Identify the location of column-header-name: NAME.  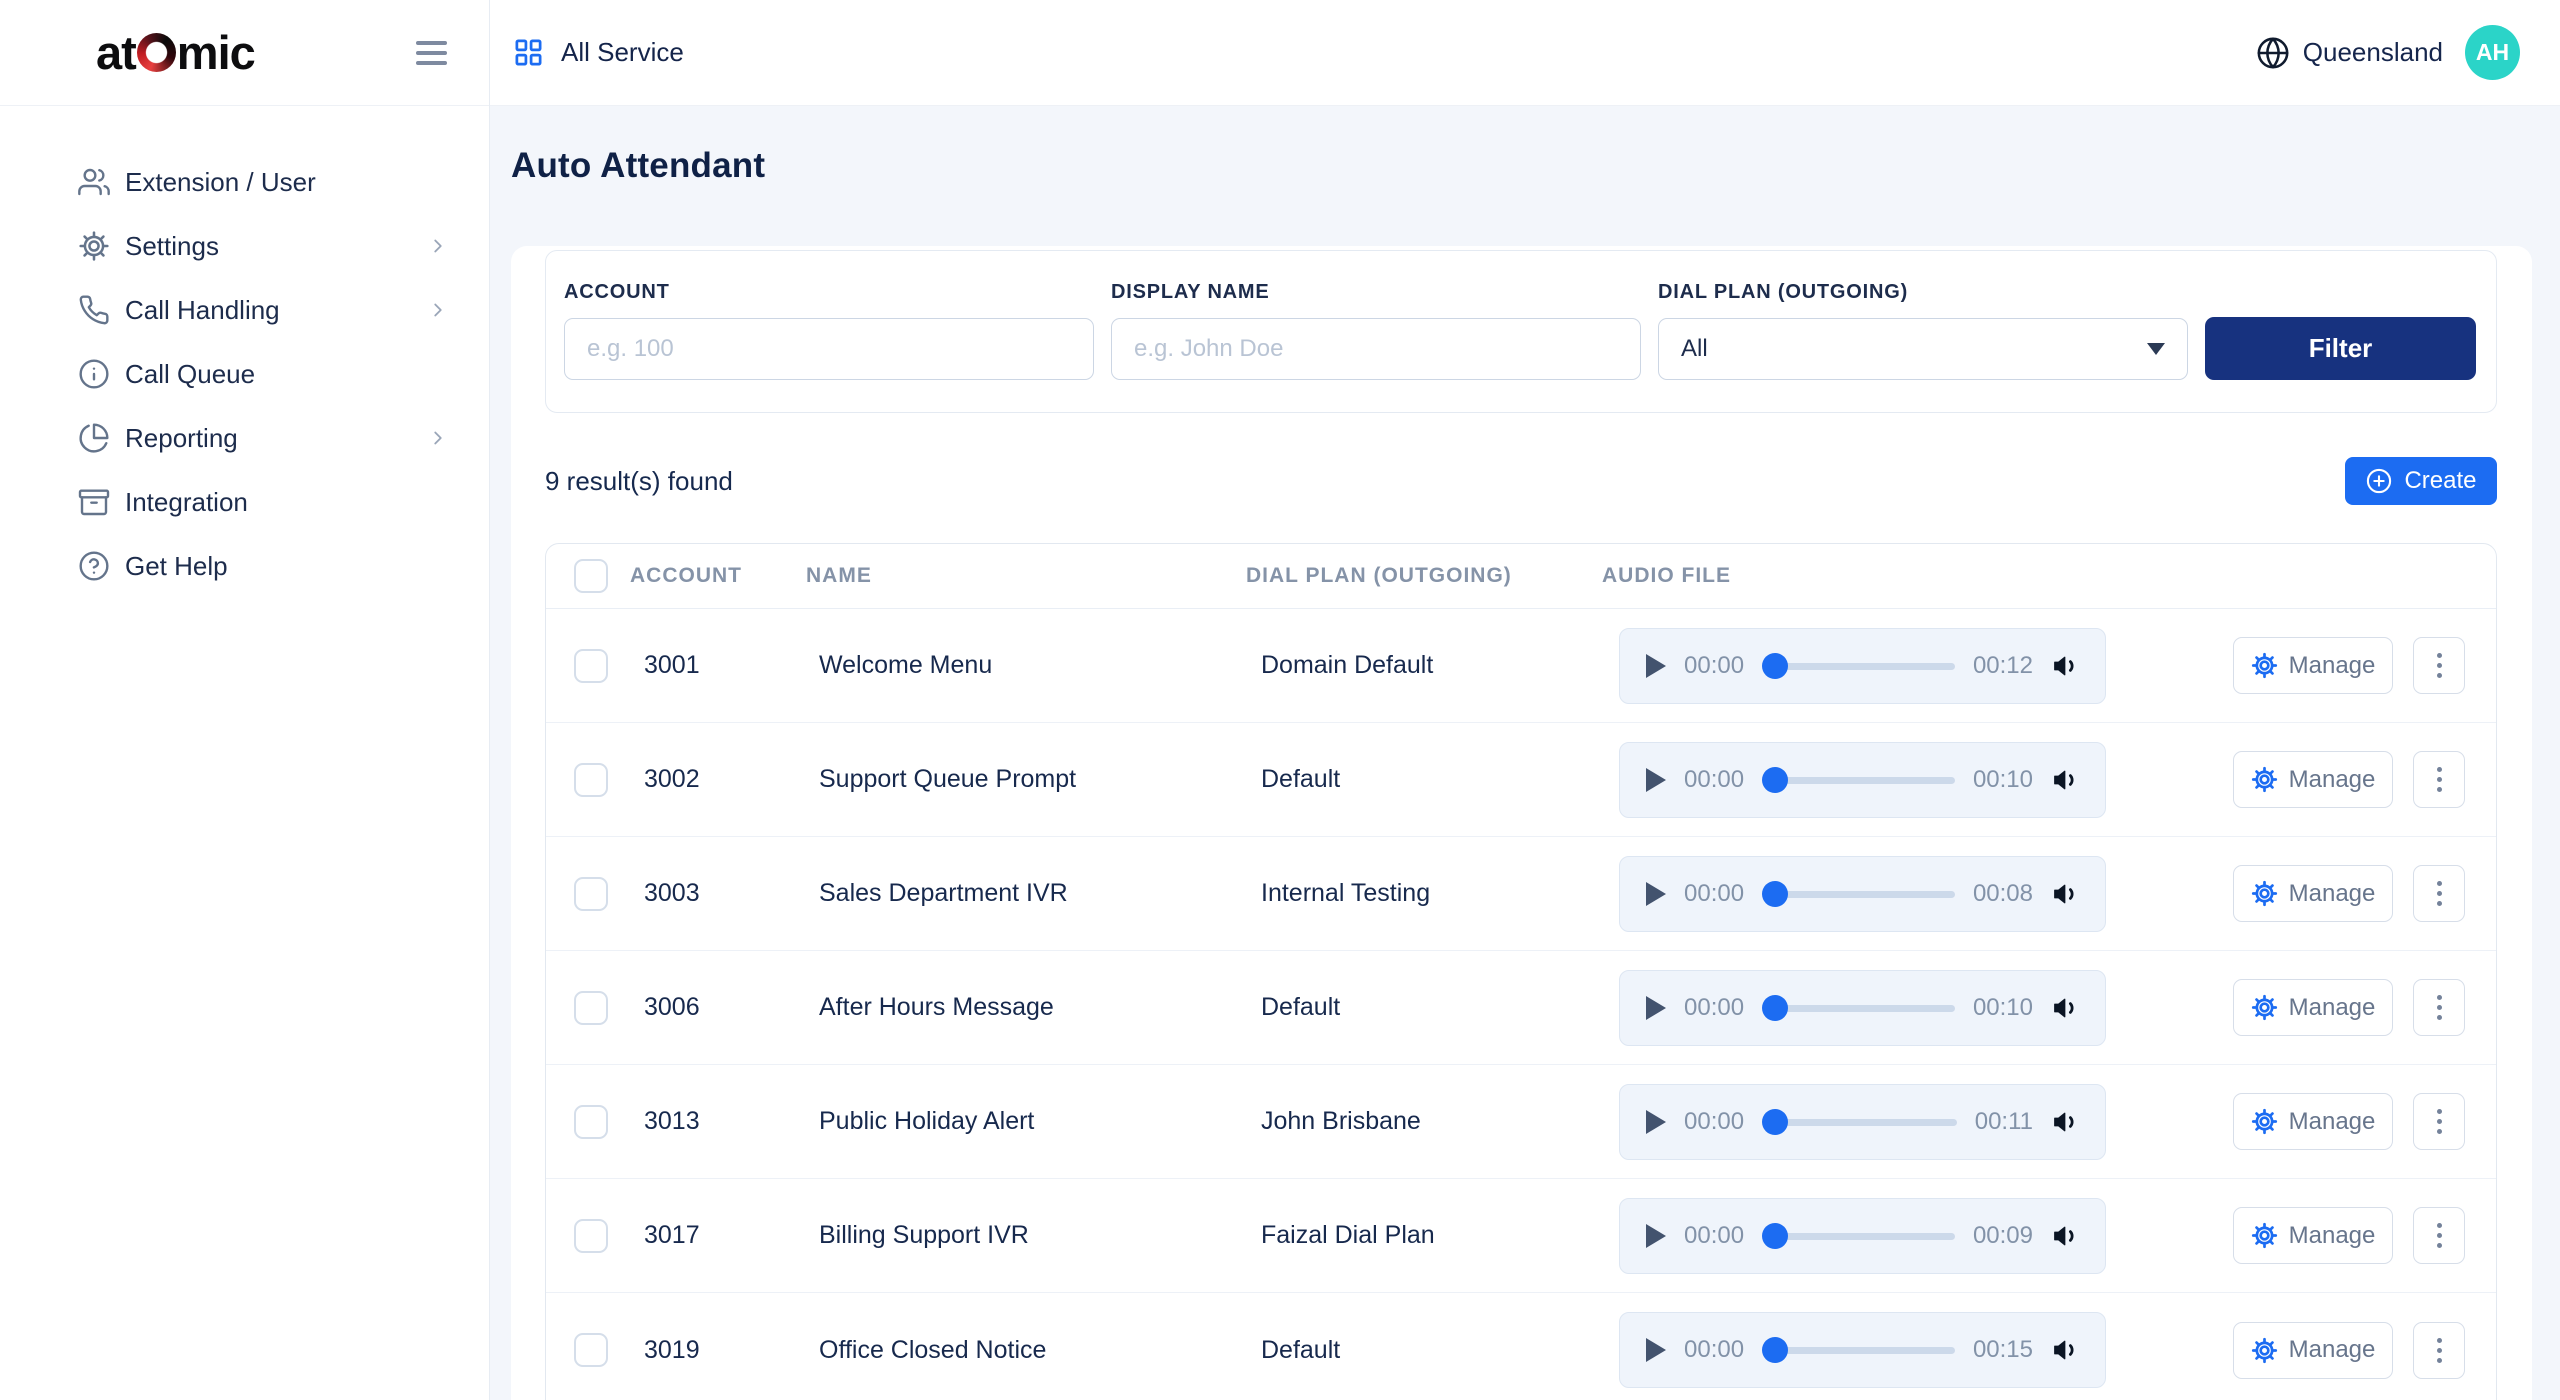
(839, 575).